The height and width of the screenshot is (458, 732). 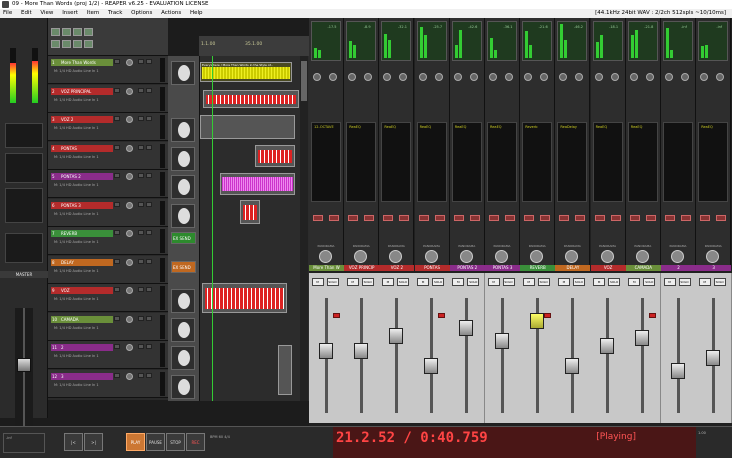 What do you see at coordinates (77, 32) in the screenshot?
I see `save-icon` at bounding box center [77, 32].